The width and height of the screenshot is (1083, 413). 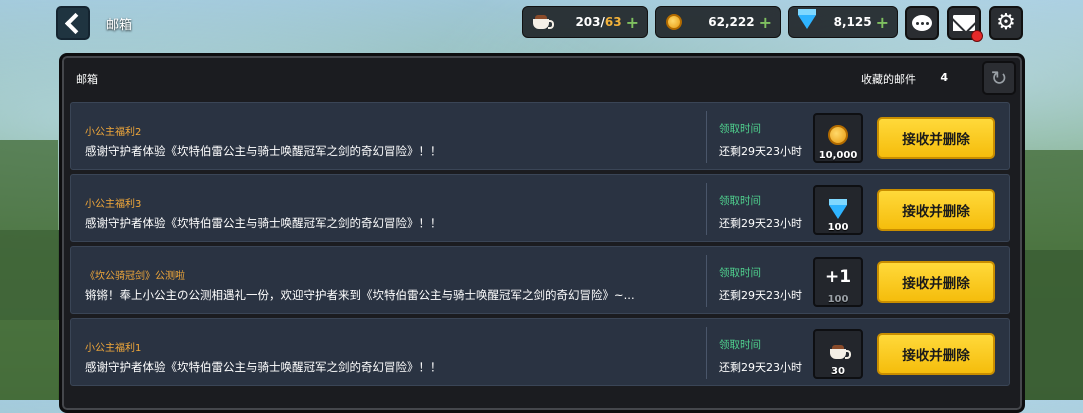 I want to click on mail-sender: 小公主福利3, so click(x=113, y=204).